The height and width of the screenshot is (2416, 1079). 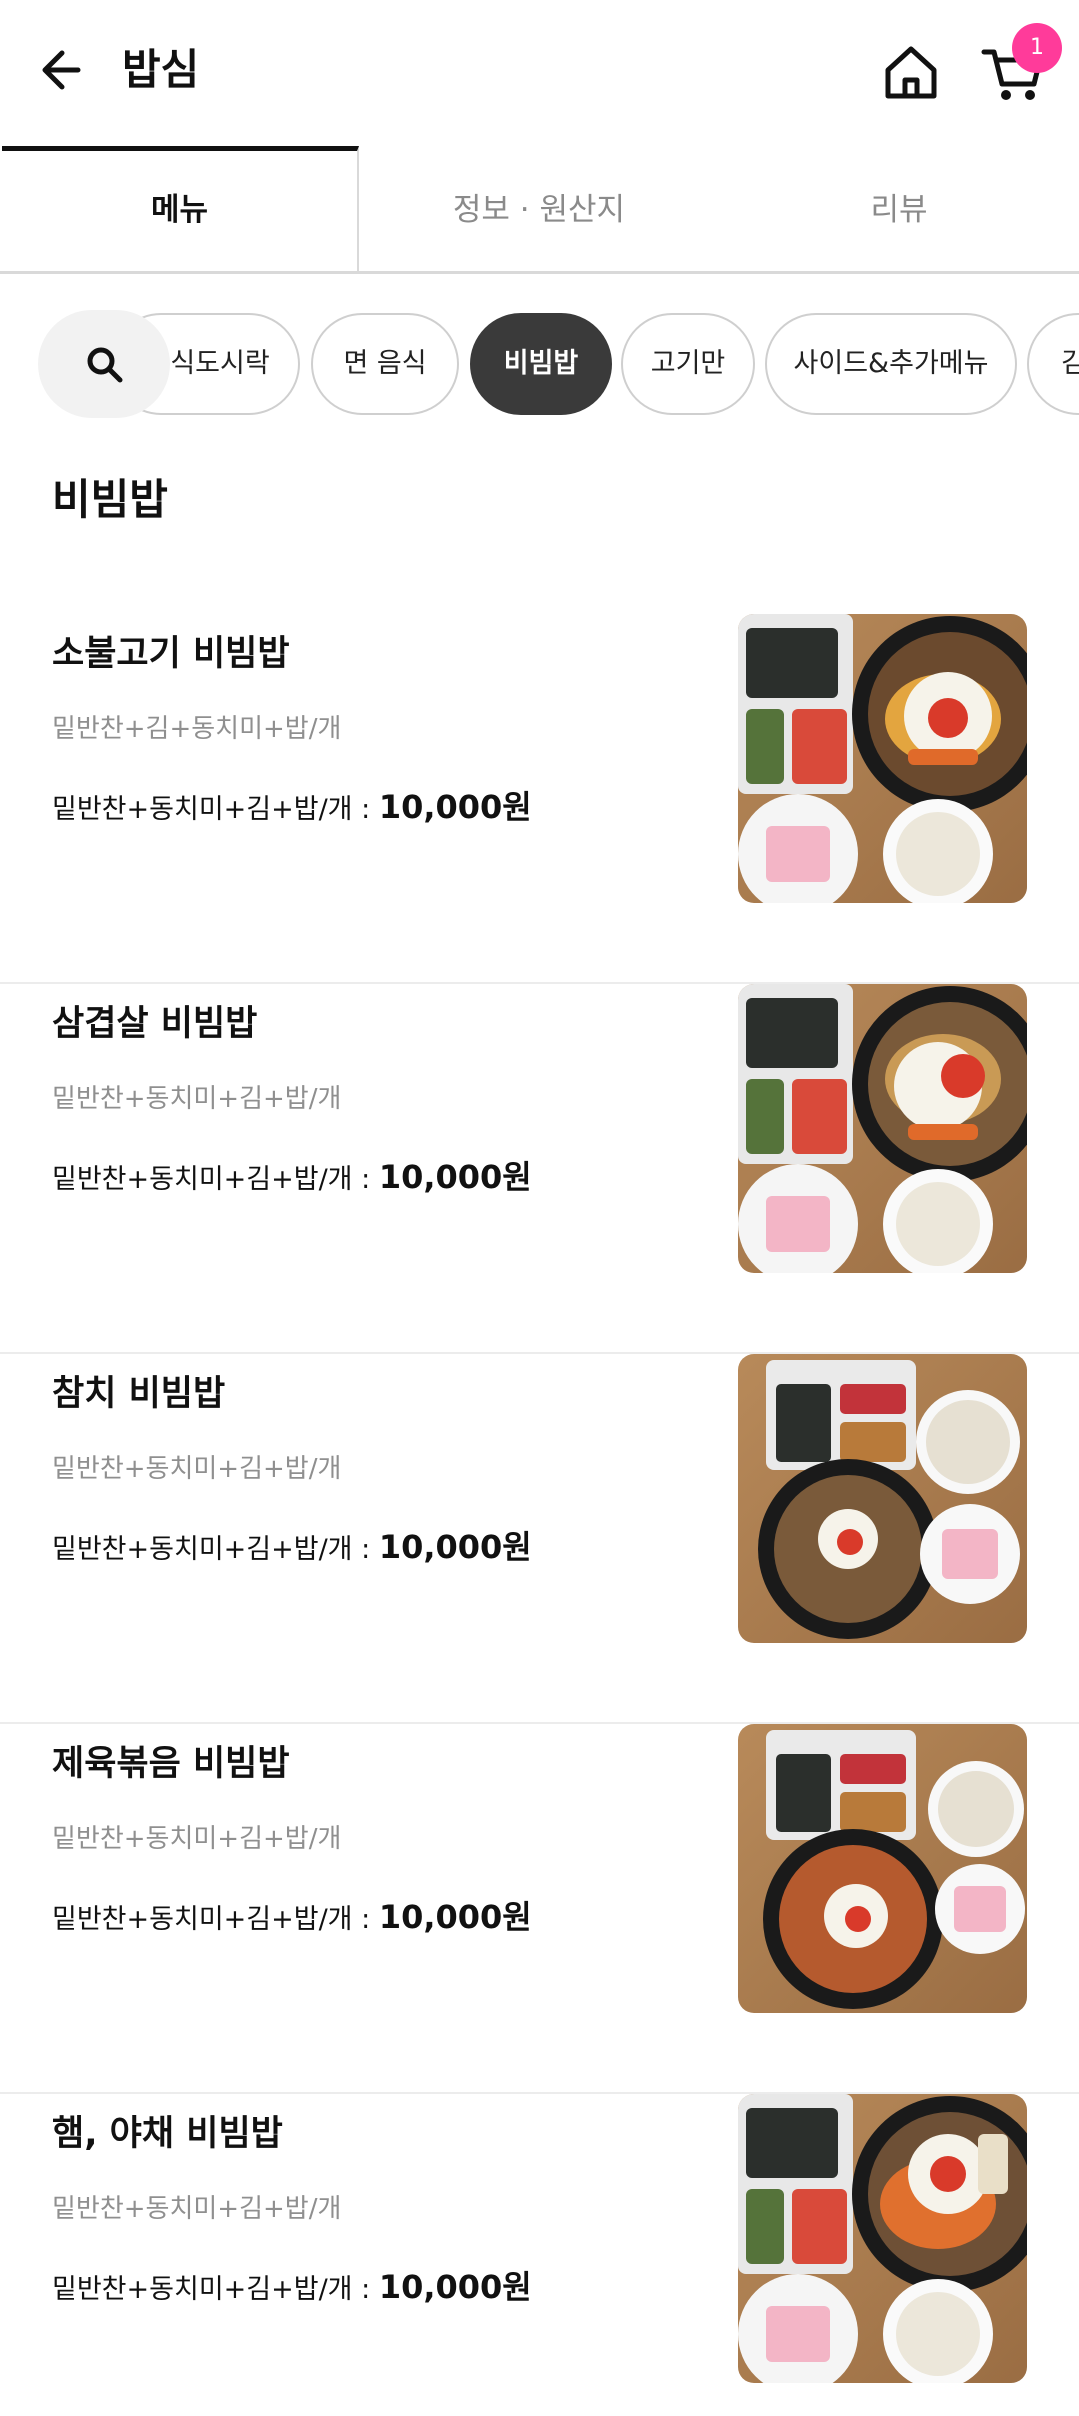 What do you see at coordinates (1053, 364) in the screenshot?
I see `category-chip-gim: 김` at bounding box center [1053, 364].